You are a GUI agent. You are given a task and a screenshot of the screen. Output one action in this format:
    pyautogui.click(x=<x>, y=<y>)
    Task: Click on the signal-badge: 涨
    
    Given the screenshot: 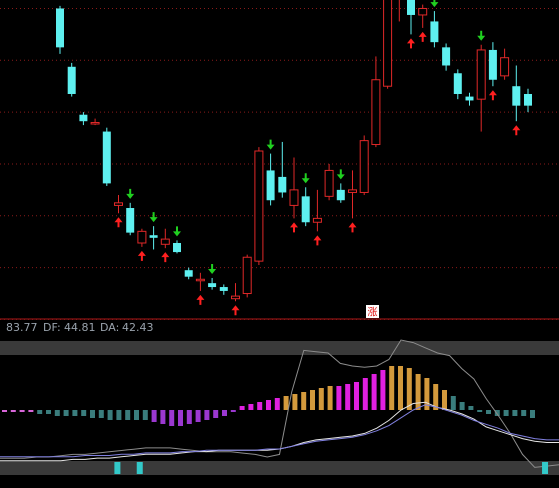 What is the action you would take?
    pyautogui.click(x=372, y=312)
    